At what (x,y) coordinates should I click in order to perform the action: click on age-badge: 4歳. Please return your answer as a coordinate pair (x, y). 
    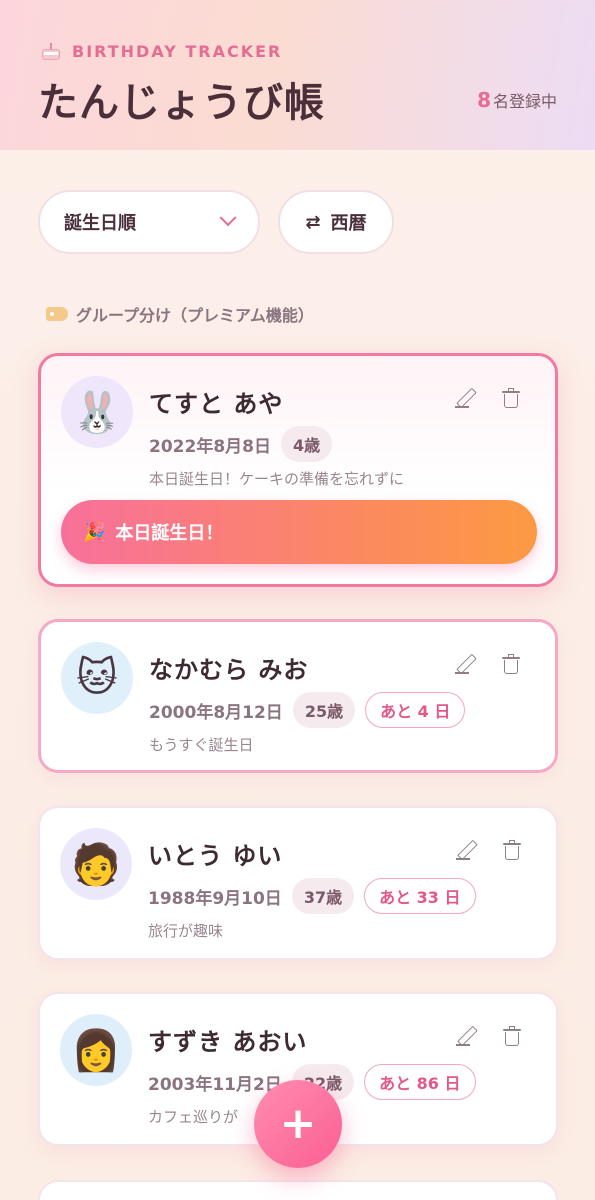
    Looking at the image, I should click on (306, 444).